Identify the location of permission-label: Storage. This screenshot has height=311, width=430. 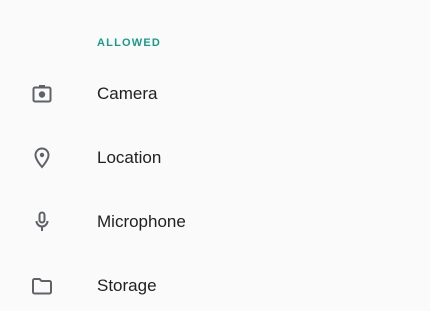
(127, 285).